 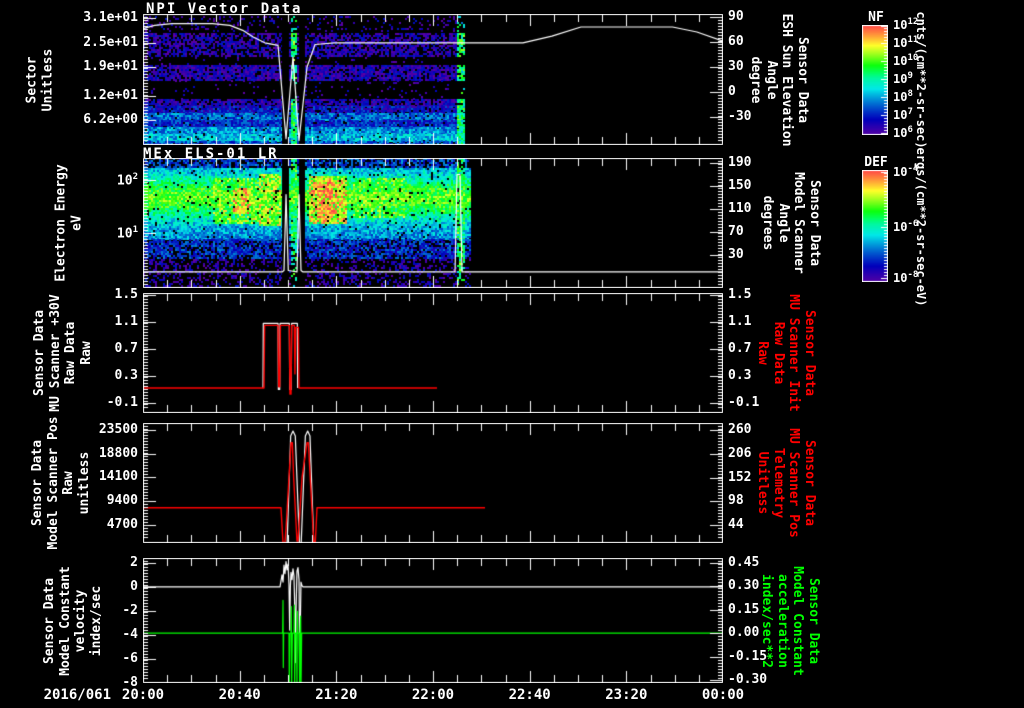 What do you see at coordinates (118, 453) in the screenshot?
I see `model-scanner-pos-left-tick: 18800` at bounding box center [118, 453].